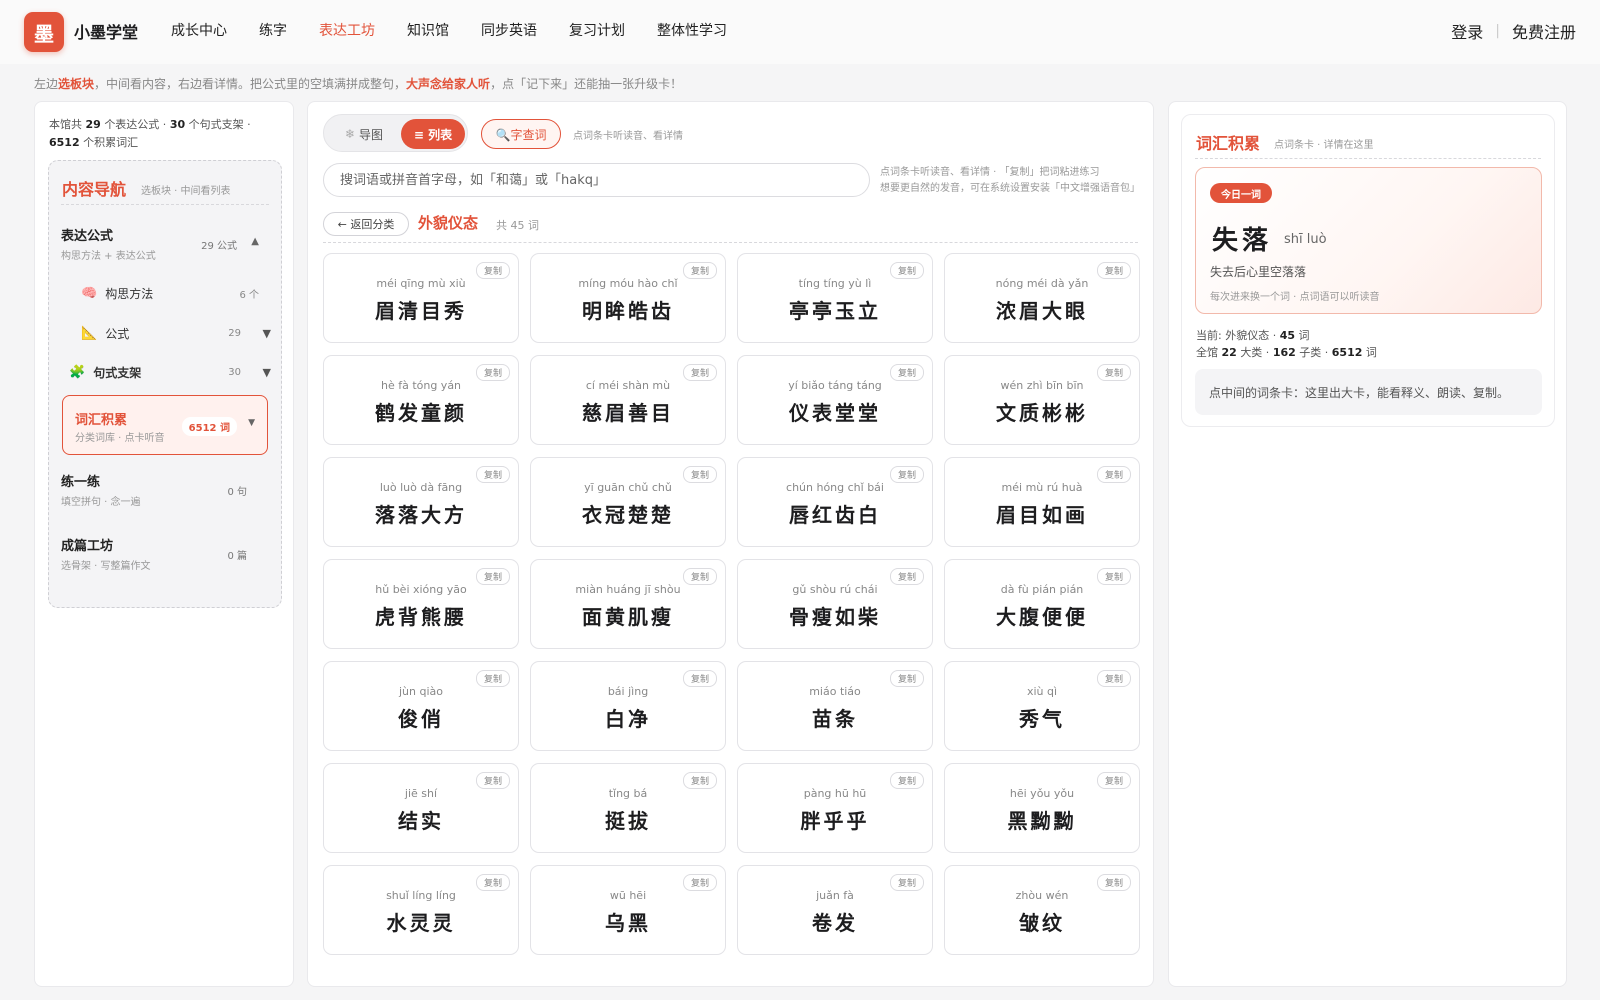  Describe the element at coordinates (835, 502) in the screenshot. I see `word-card: 复制 chún hóng chǐ bái 唇红齿白` at that location.